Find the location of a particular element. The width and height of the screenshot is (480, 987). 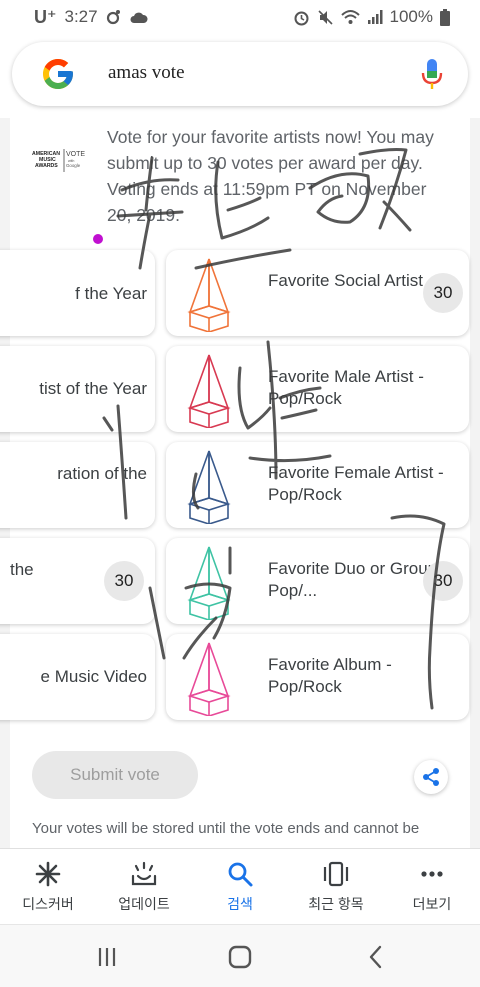

recent-icon is located at coordinates (336, 874).